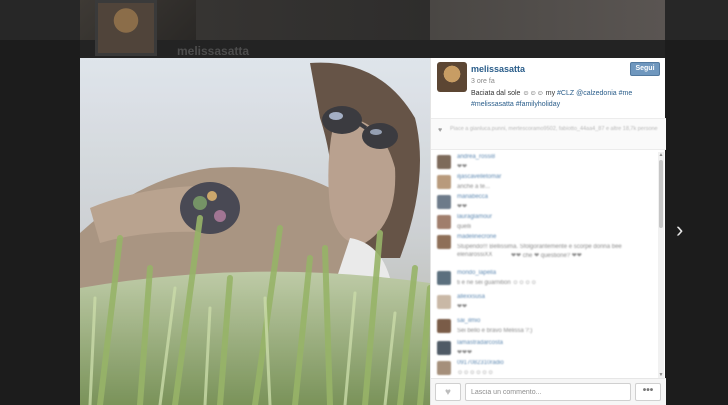 The height and width of the screenshot is (405, 728). What do you see at coordinates (648, 392) in the screenshot?
I see `more-options-button: •••` at bounding box center [648, 392].